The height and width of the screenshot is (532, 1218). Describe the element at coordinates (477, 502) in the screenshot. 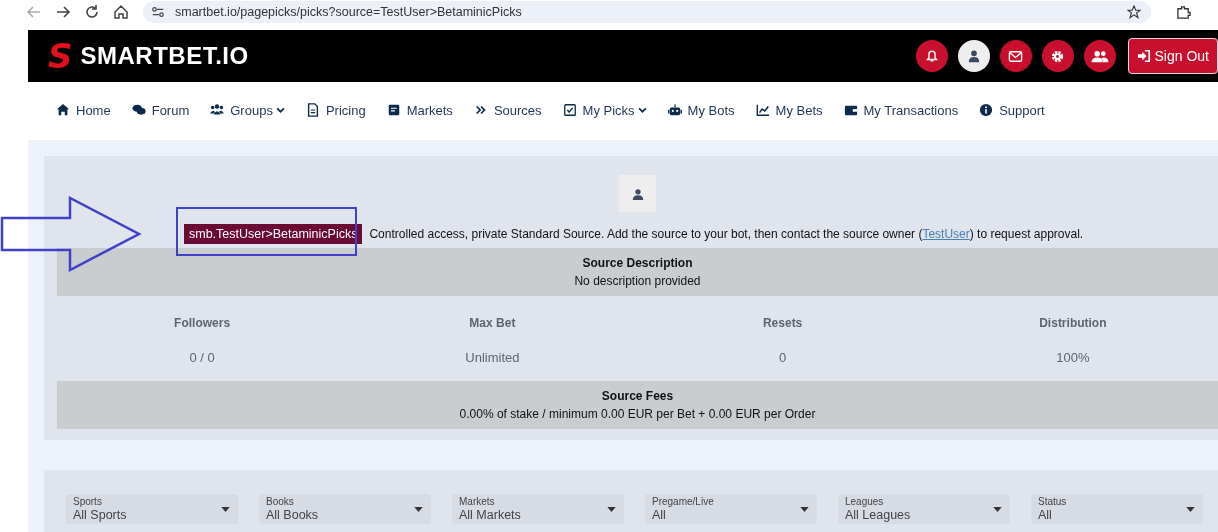

I see `filter-label: Markets` at that location.